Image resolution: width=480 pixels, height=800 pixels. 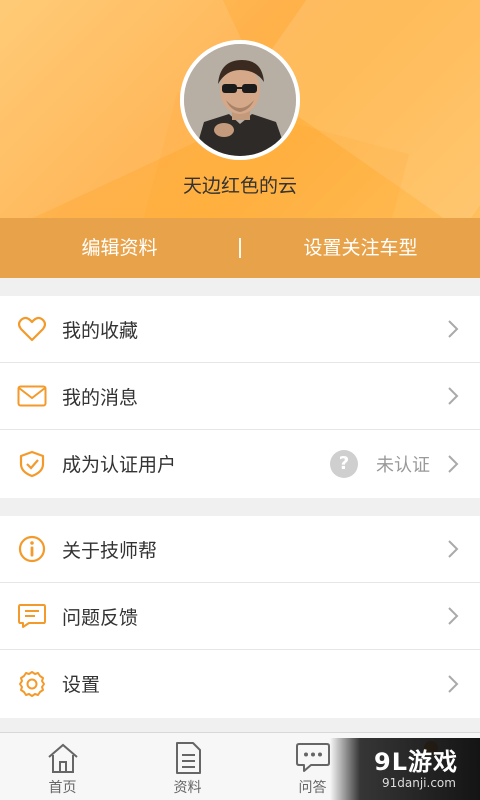 What do you see at coordinates (312, 757) in the screenshot?
I see `chat-bubble-icon` at bounding box center [312, 757].